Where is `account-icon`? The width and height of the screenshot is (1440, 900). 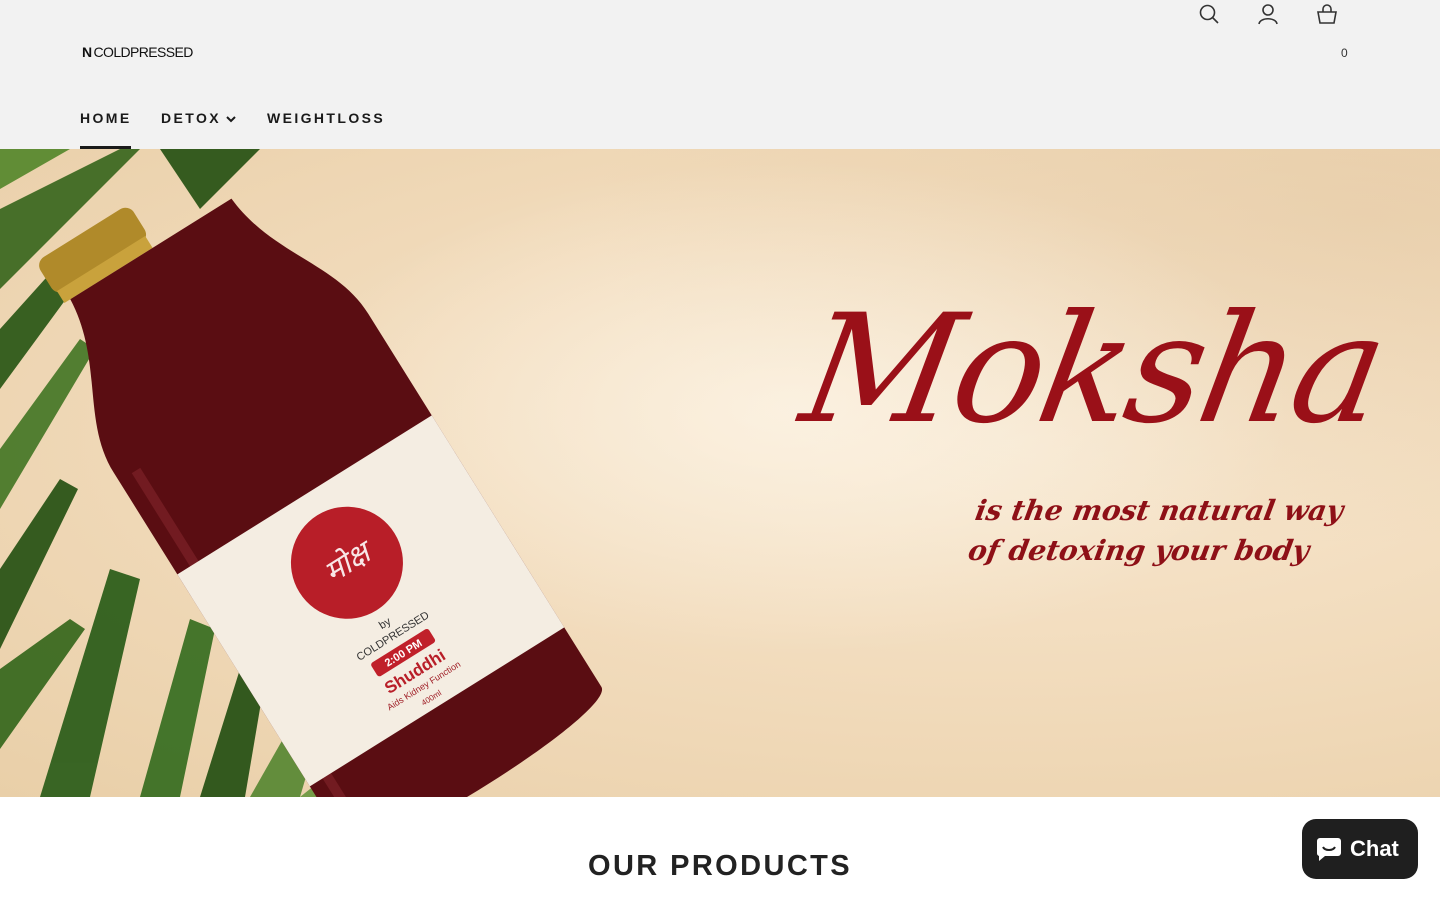
account-icon is located at coordinates (1268, 14).